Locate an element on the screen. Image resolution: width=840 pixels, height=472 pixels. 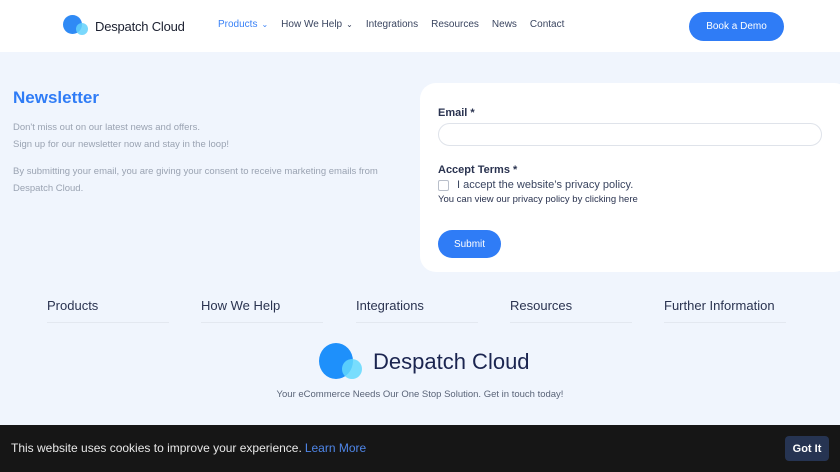
footer-col-integrations: Integrations is located at coordinates (417, 310).